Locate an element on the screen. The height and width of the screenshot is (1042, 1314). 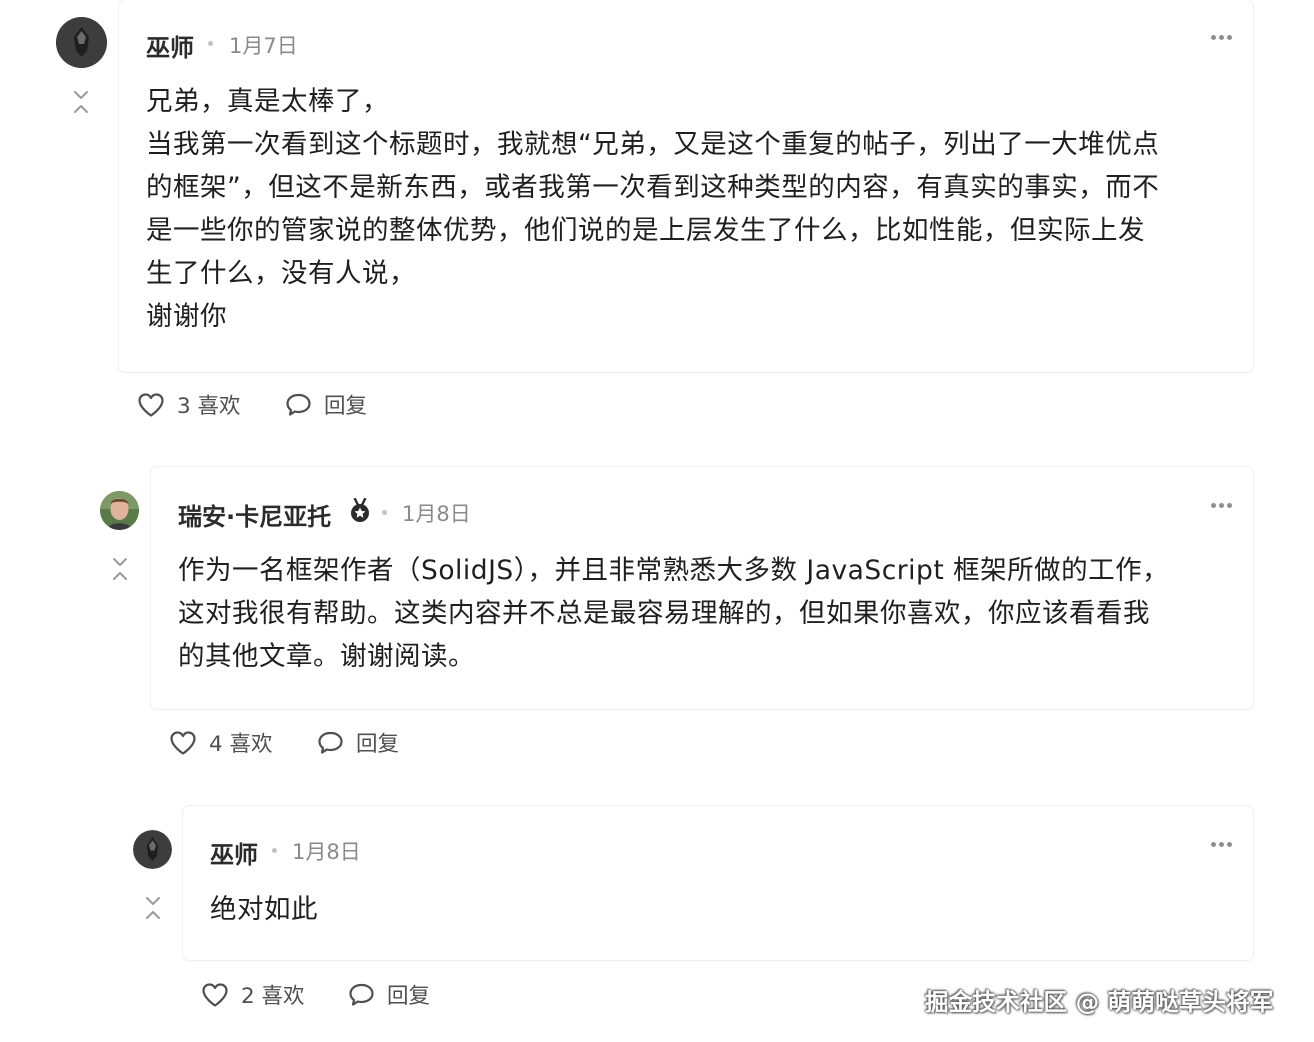
comment-line: 当我第一次看到这个标题时，我就想“兄弟，又是这个重复的帖子，列出了一大堆优点 is located at coordinates (653, 144).